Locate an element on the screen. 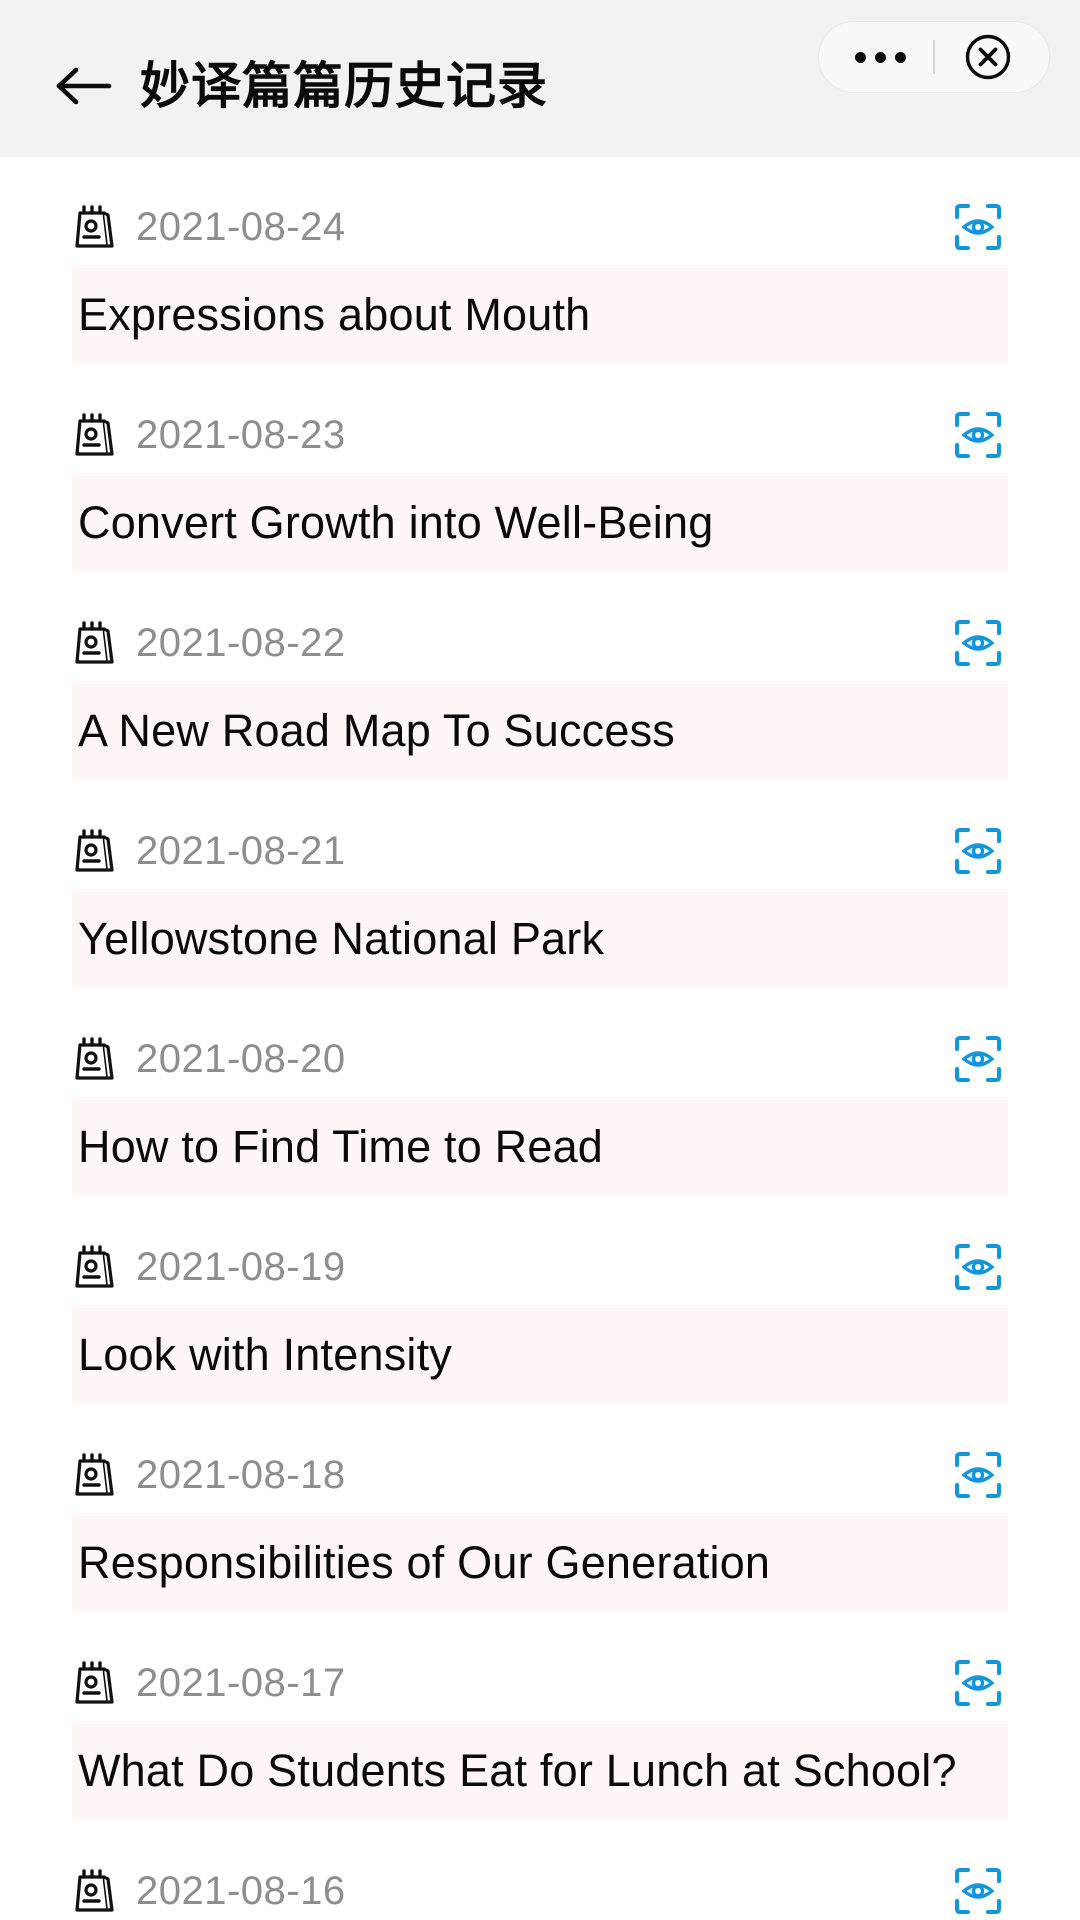 This screenshot has width=1080, height=1920. item-date: 2021-08-24 is located at coordinates (241, 227).